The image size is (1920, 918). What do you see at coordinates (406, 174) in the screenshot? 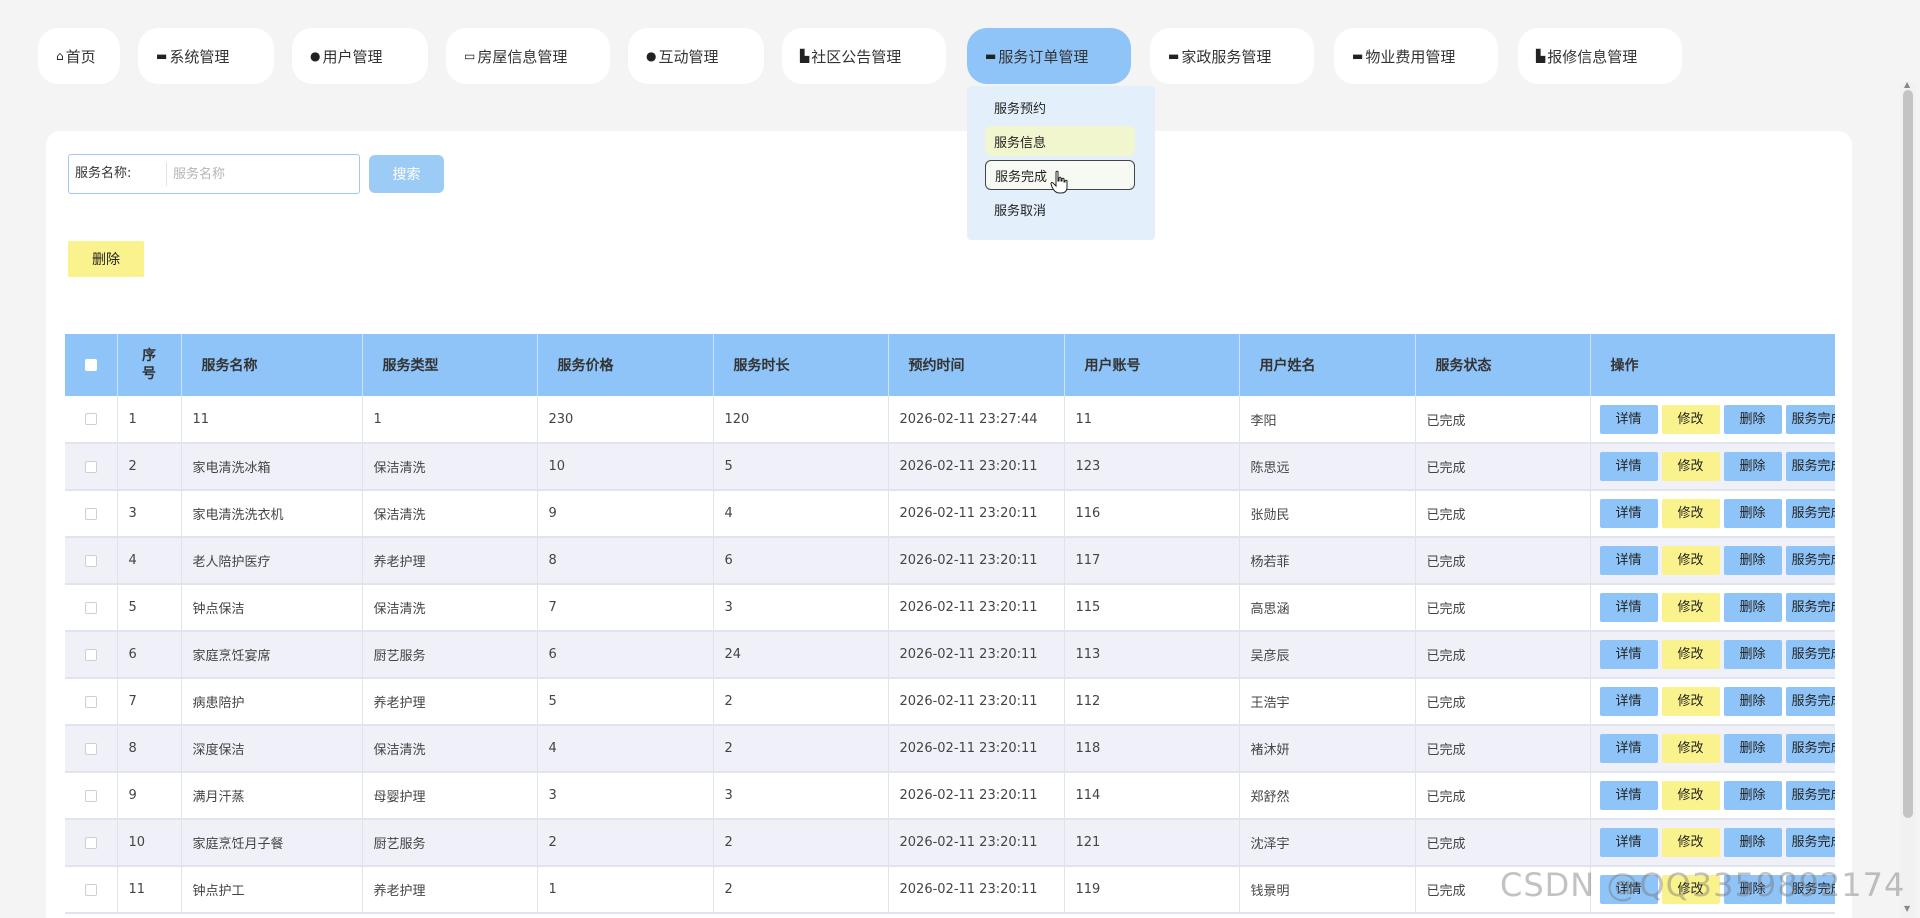
I see `search-button: 搜索` at bounding box center [406, 174].